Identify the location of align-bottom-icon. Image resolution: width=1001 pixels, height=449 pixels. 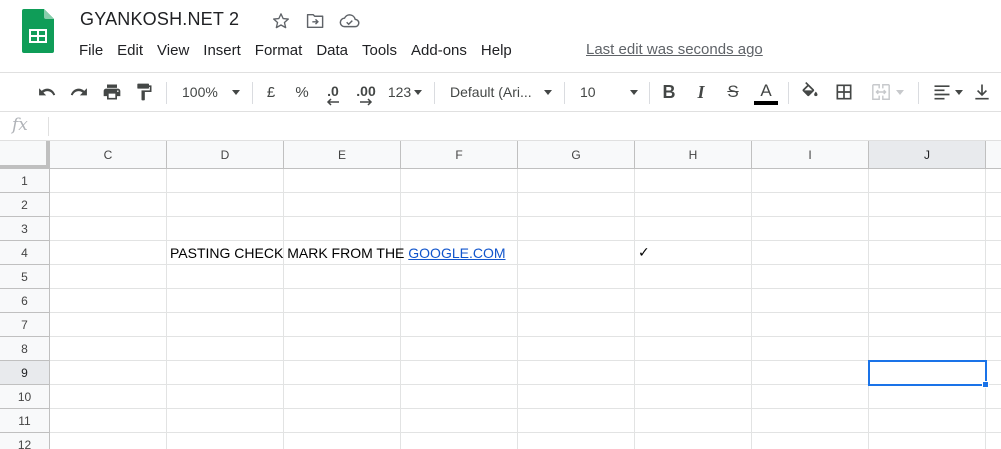
(982, 92).